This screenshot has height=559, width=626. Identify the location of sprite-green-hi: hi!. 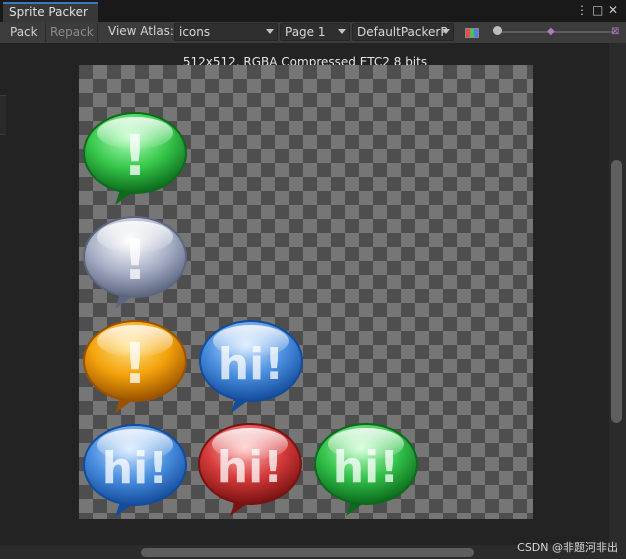
(366, 469).